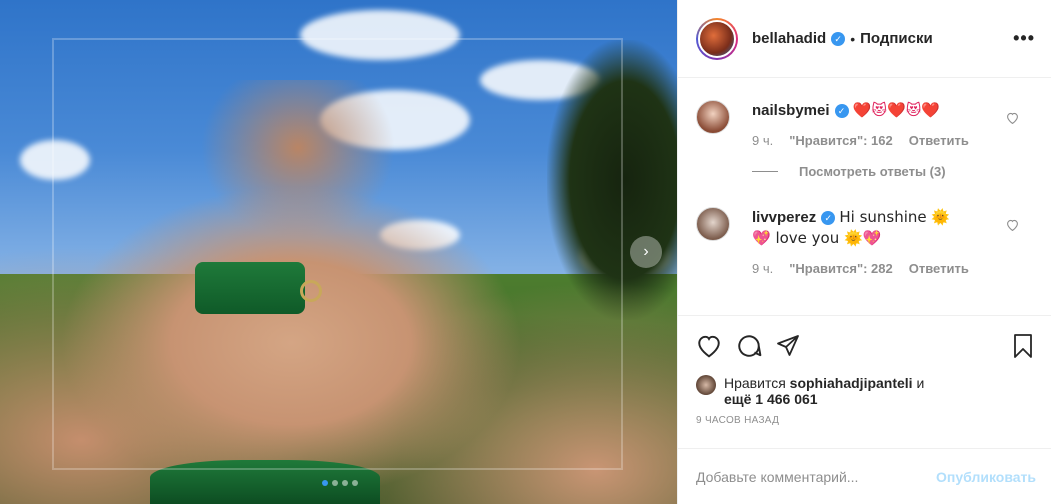 This screenshot has width=1051, height=504. I want to click on comment-meta: 9 ч. "Нравится": 282 Ответить, so click(860, 268).